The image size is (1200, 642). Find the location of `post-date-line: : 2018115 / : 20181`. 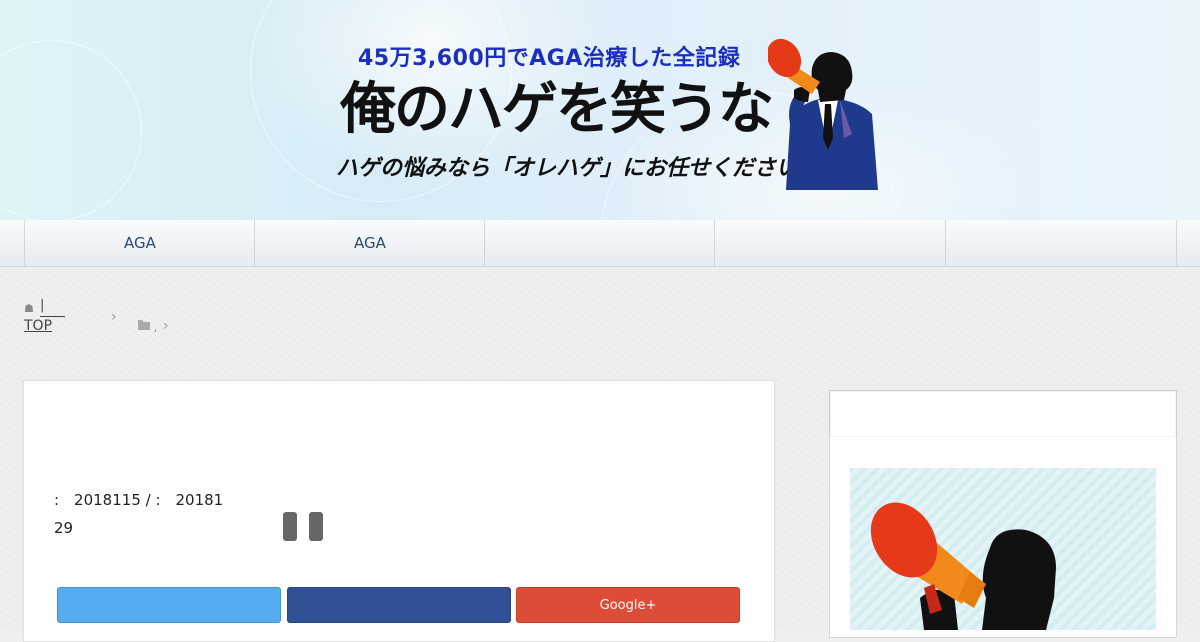

post-date-line: : 2018115 / : 20181 is located at coordinates (139, 500).